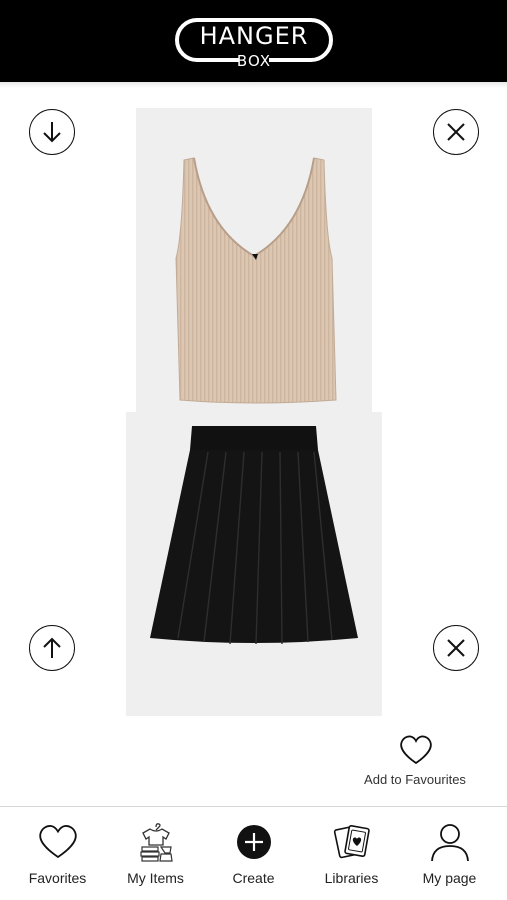  What do you see at coordinates (57, 878) in the screenshot?
I see `tab-label: Favorites` at bounding box center [57, 878].